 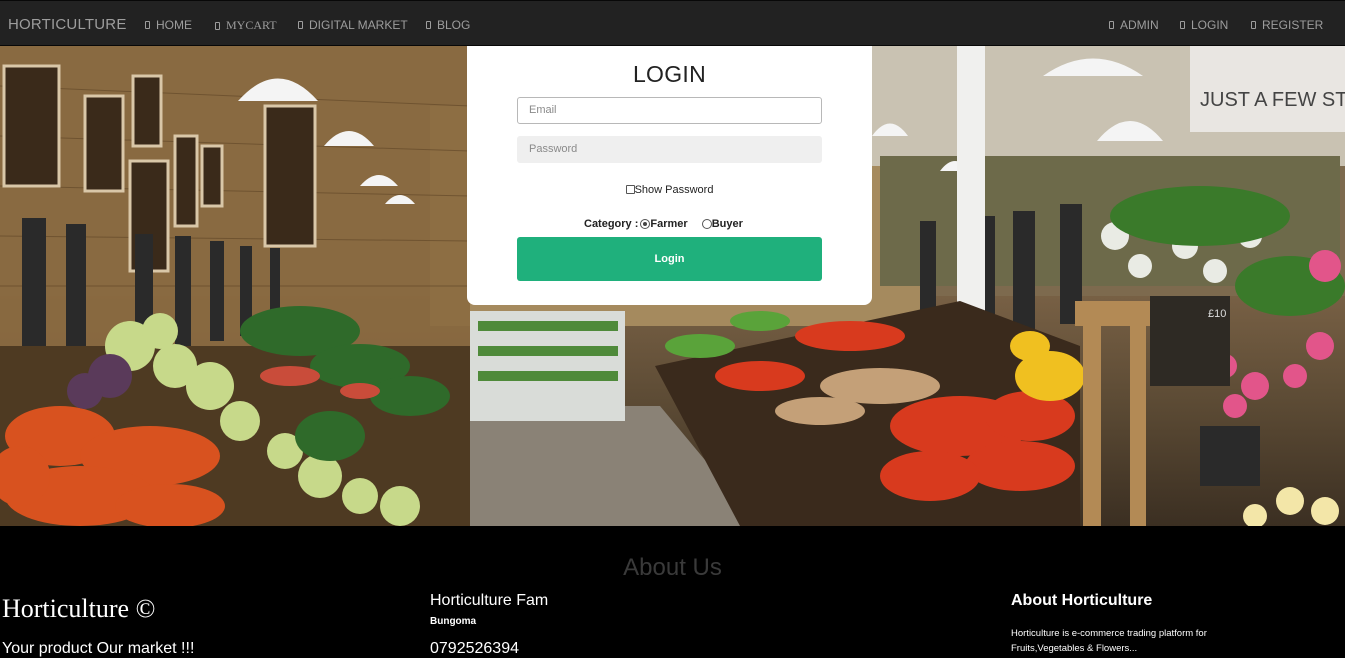 What do you see at coordinates (474, 648) in the screenshot?
I see `footer-fam-phone: 0792526394` at bounding box center [474, 648].